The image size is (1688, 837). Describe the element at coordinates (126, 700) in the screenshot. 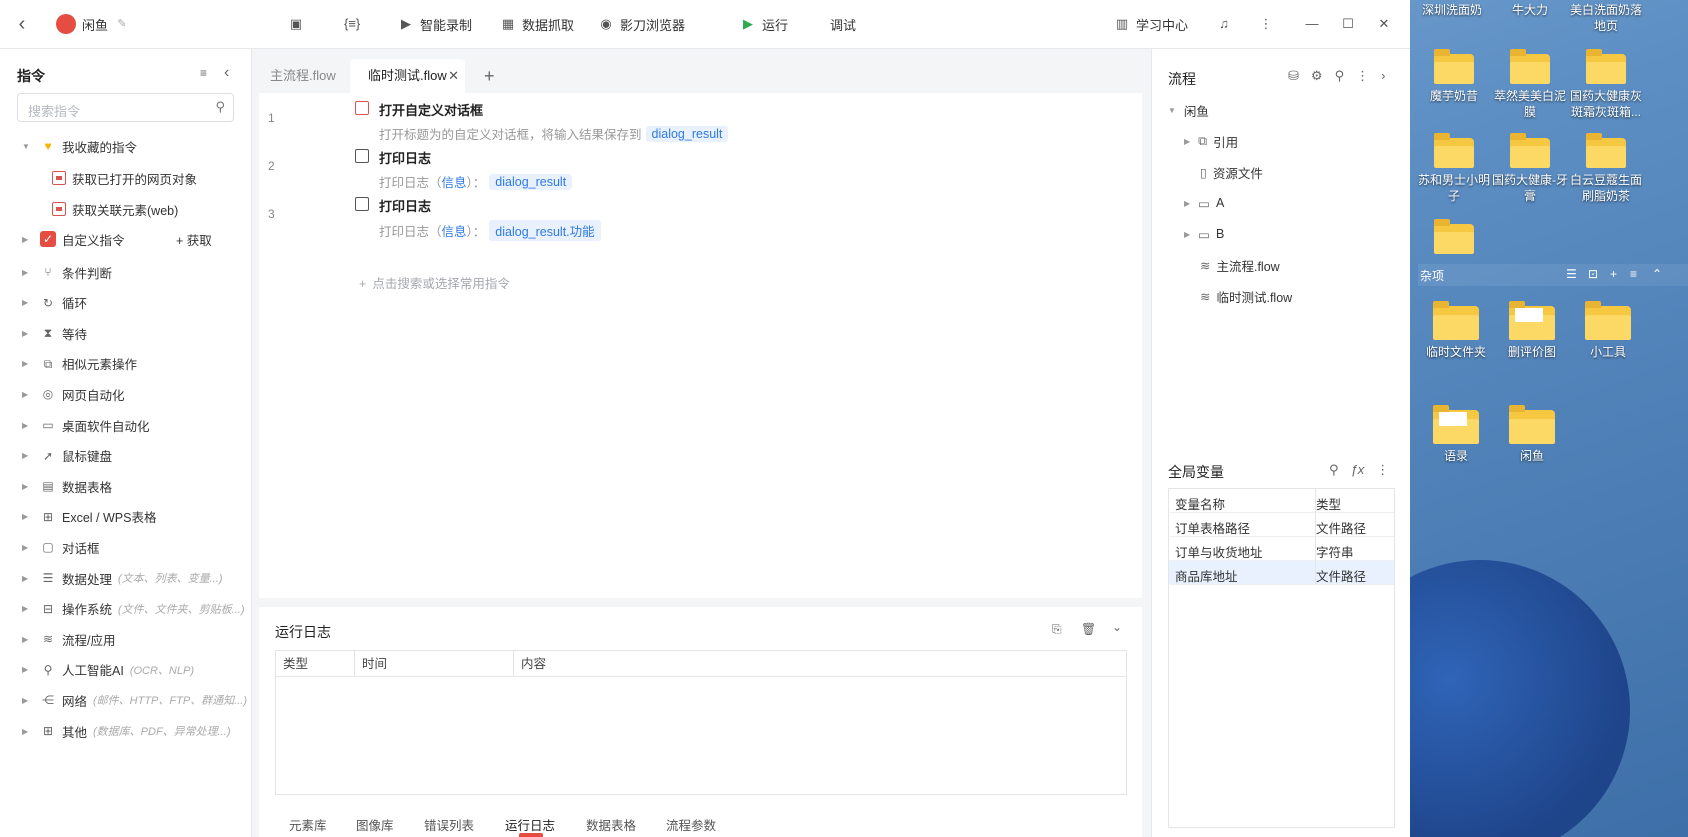

I see `command-category: ▶ ⋲ 网络 (邮件、HTTP、FTP、群通知...)` at that location.